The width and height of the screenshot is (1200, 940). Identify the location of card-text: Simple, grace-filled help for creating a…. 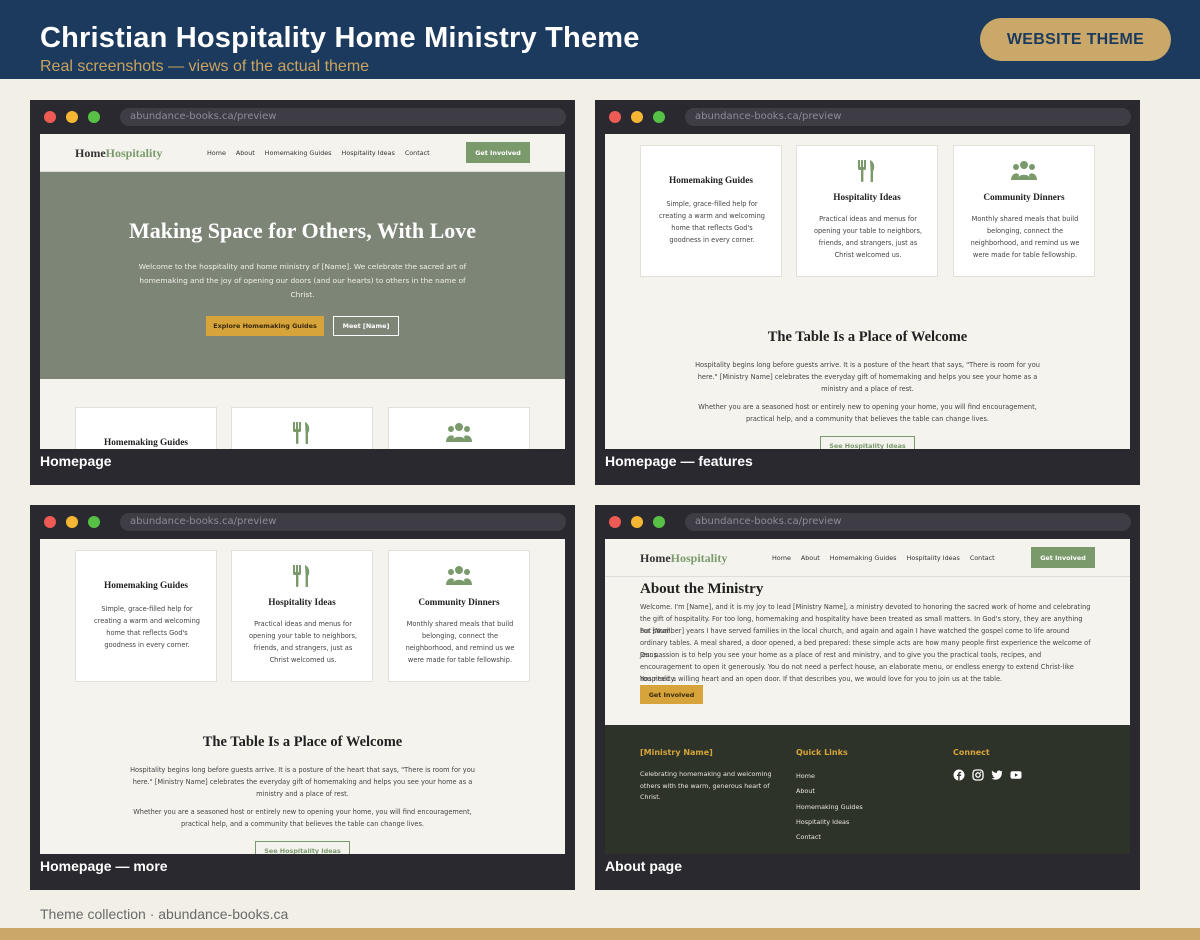
(147, 627).